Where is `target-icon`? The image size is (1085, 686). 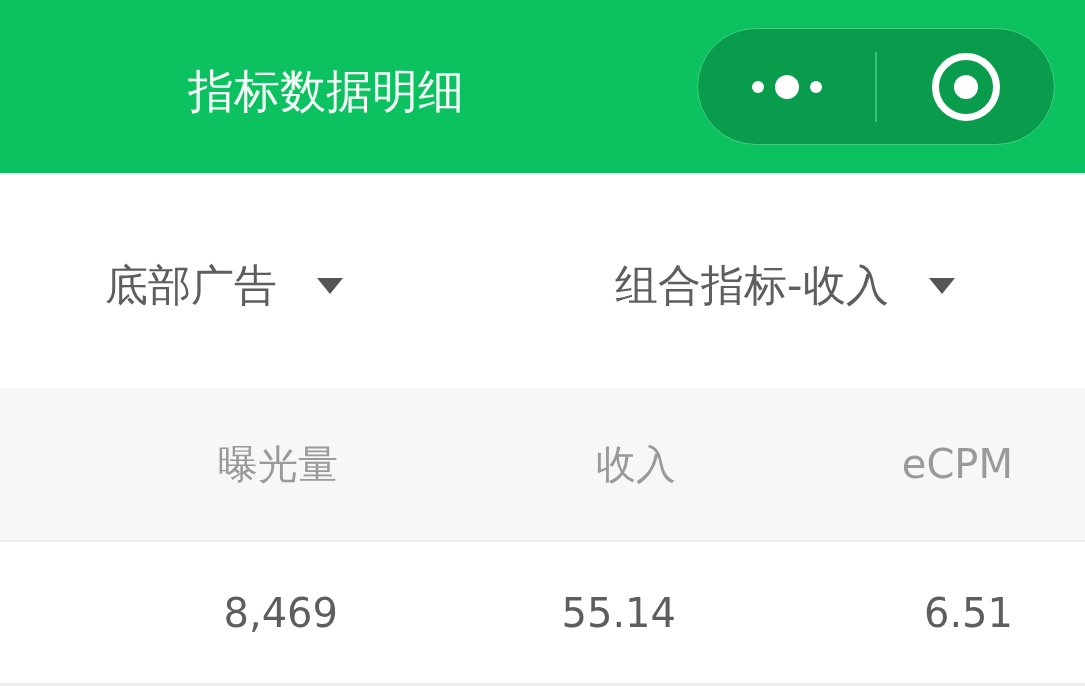
target-icon is located at coordinates (965, 86).